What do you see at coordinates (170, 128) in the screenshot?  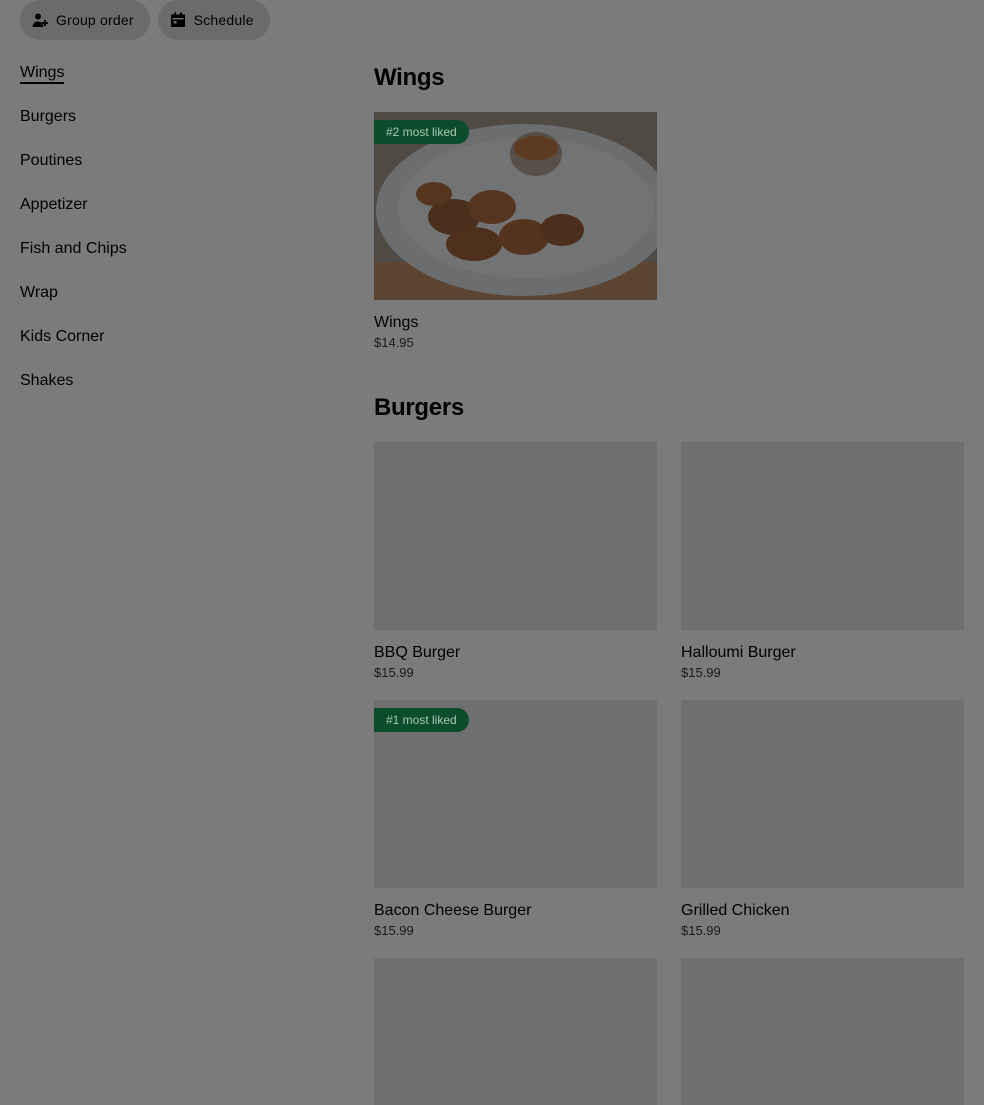 I see `sidebar-item-burgers: Burgers` at bounding box center [170, 128].